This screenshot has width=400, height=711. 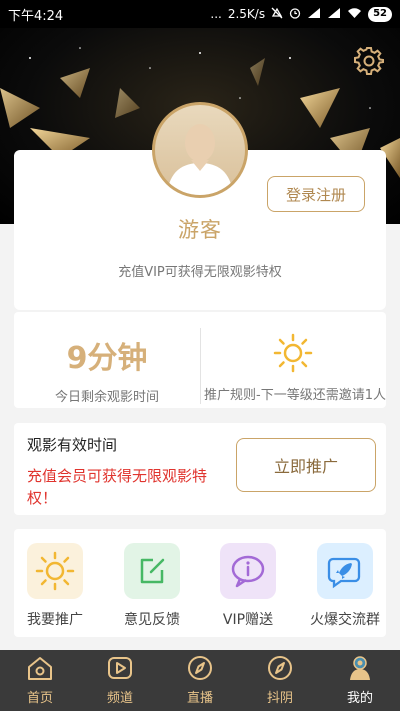 What do you see at coordinates (277, 14) in the screenshot?
I see `mute-icon` at bounding box center [277, 14].